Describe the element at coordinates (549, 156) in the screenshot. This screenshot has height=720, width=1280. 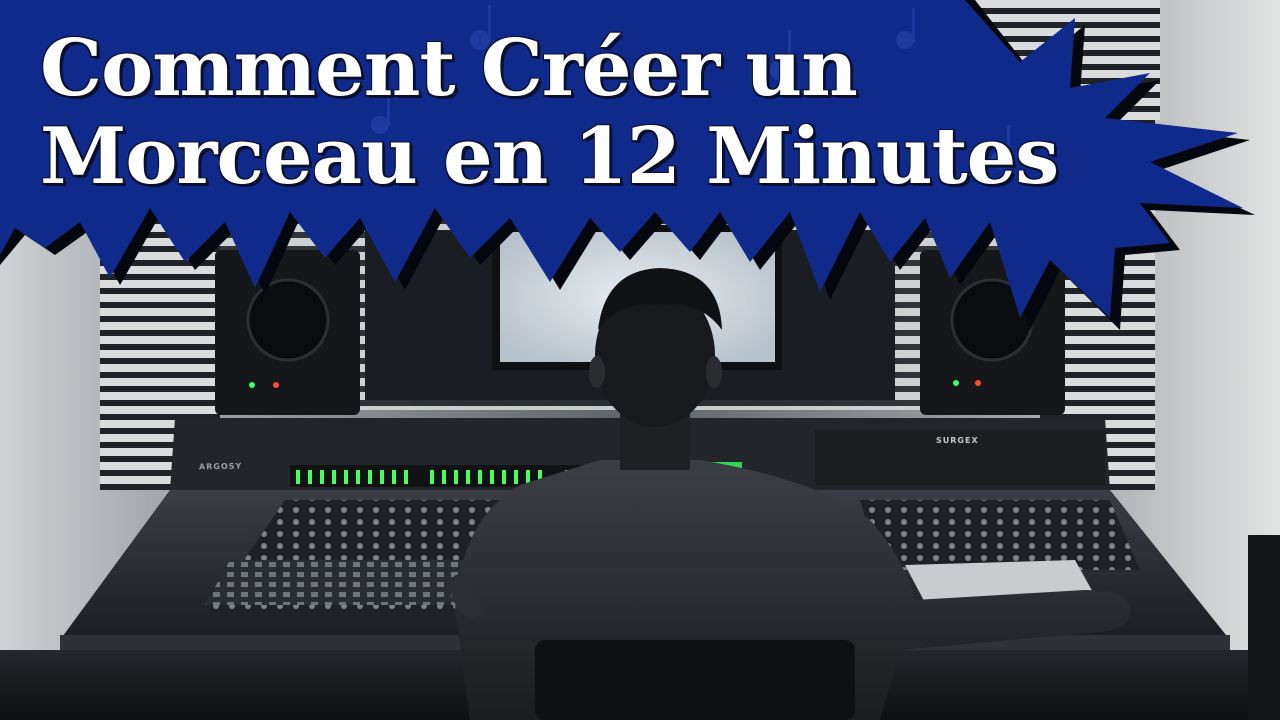
I see `title-line-2: Morceau en 12 Minutes` at that location.